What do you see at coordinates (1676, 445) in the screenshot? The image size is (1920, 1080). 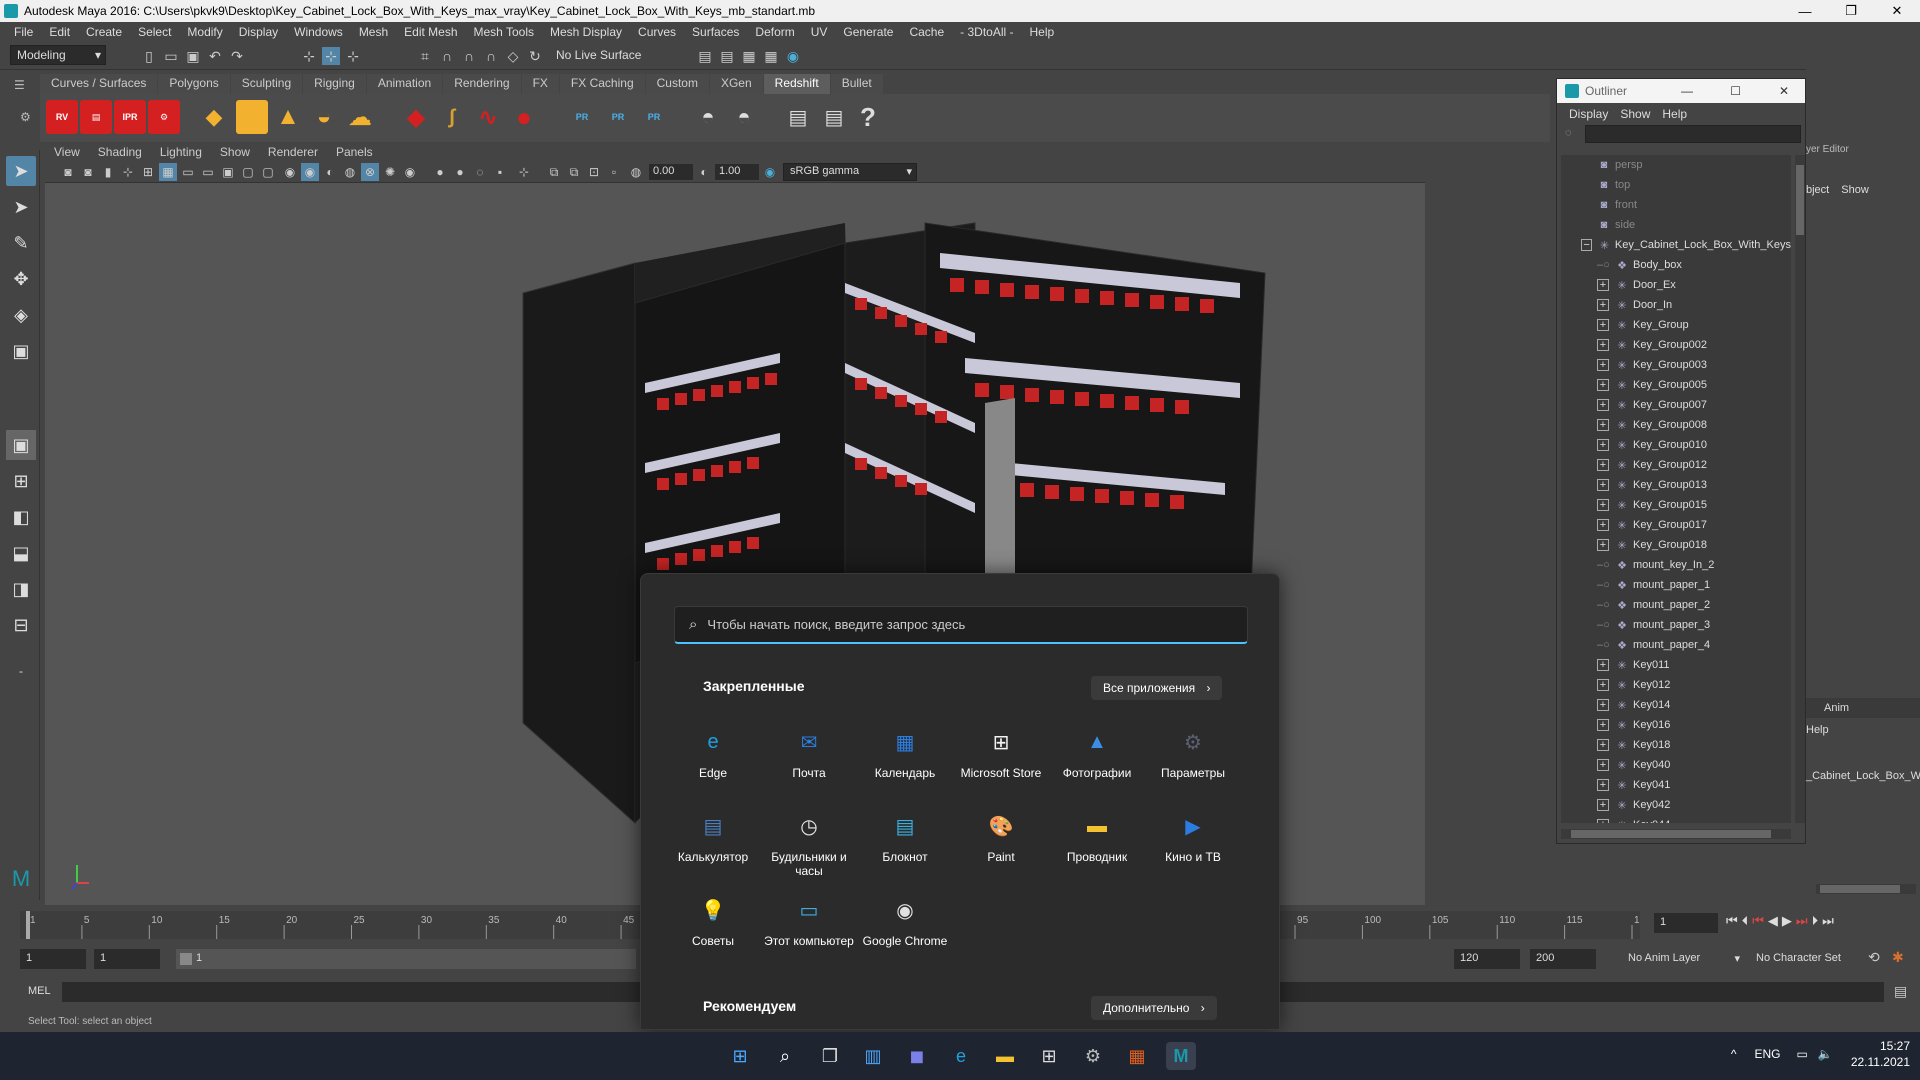 I see `outliner-item: + ✳ Key_Group010` at bounding box center [1676, 445].